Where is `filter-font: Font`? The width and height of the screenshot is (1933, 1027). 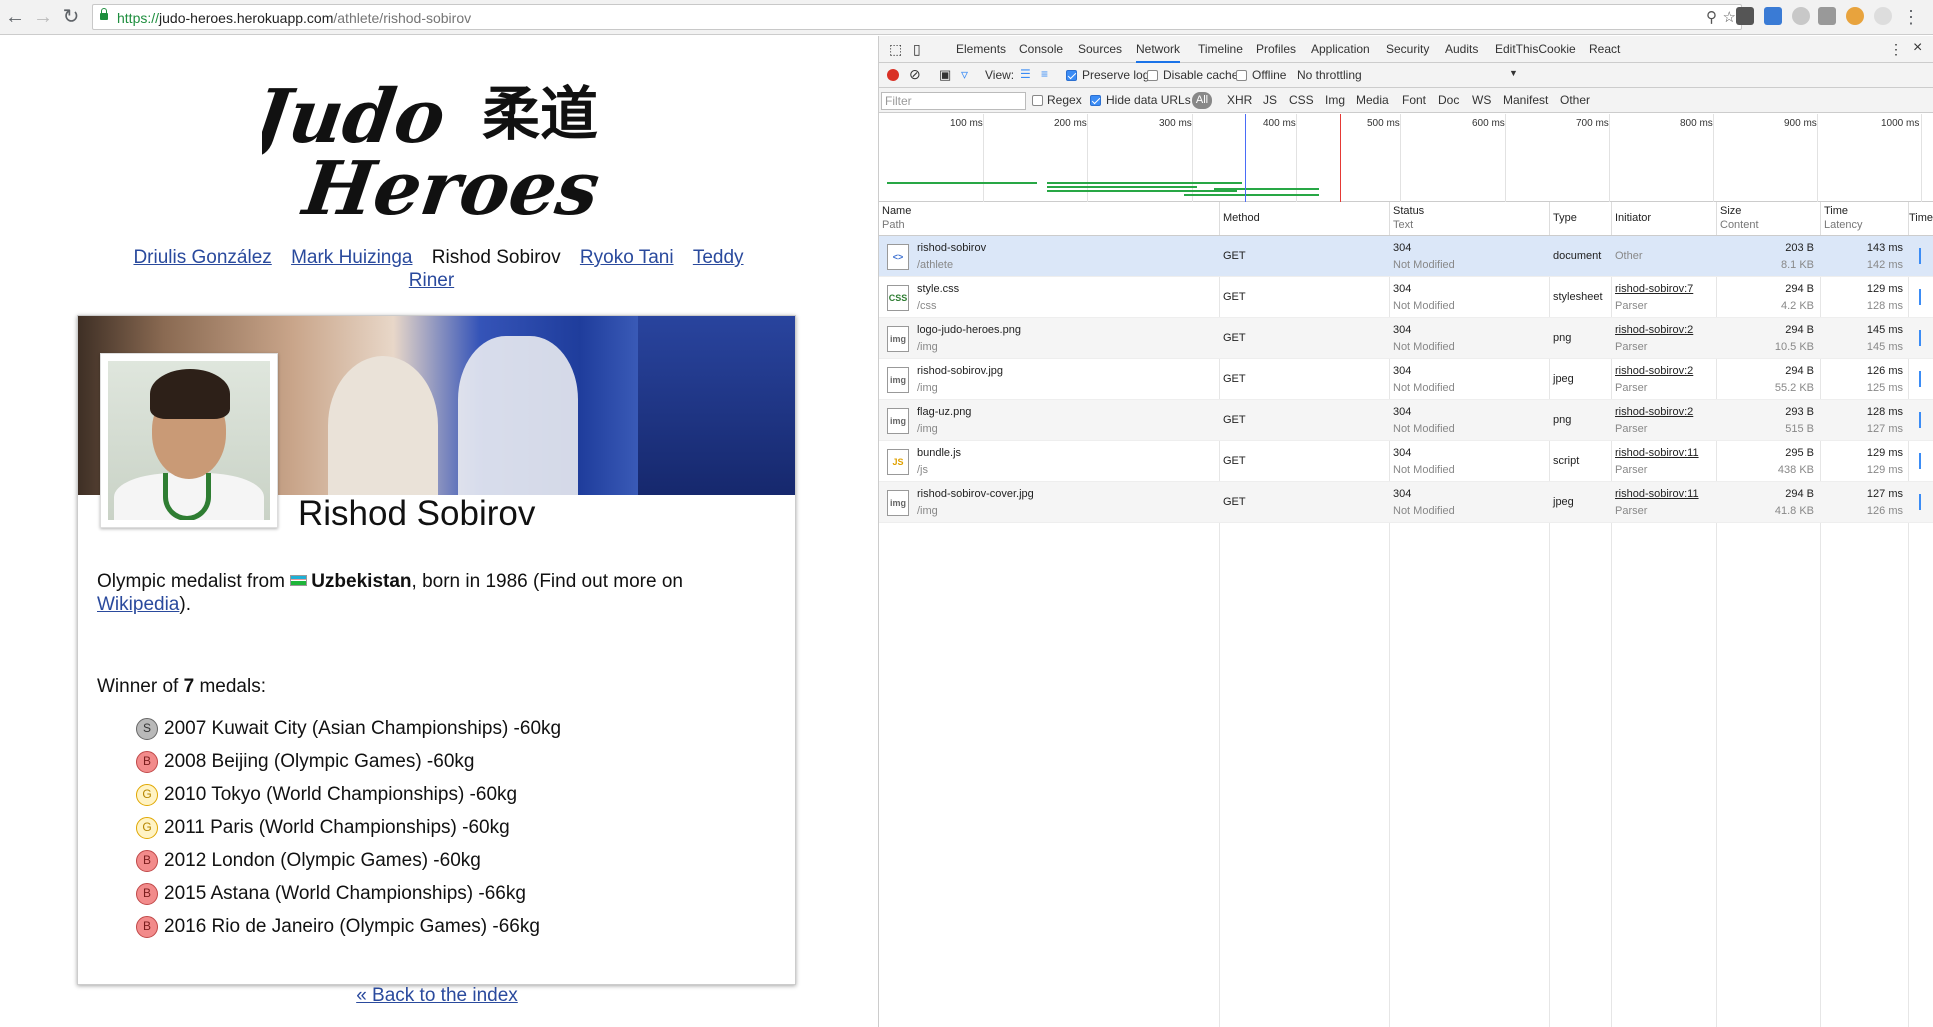
filter-font: Font is located at coordinates (1414, 100).